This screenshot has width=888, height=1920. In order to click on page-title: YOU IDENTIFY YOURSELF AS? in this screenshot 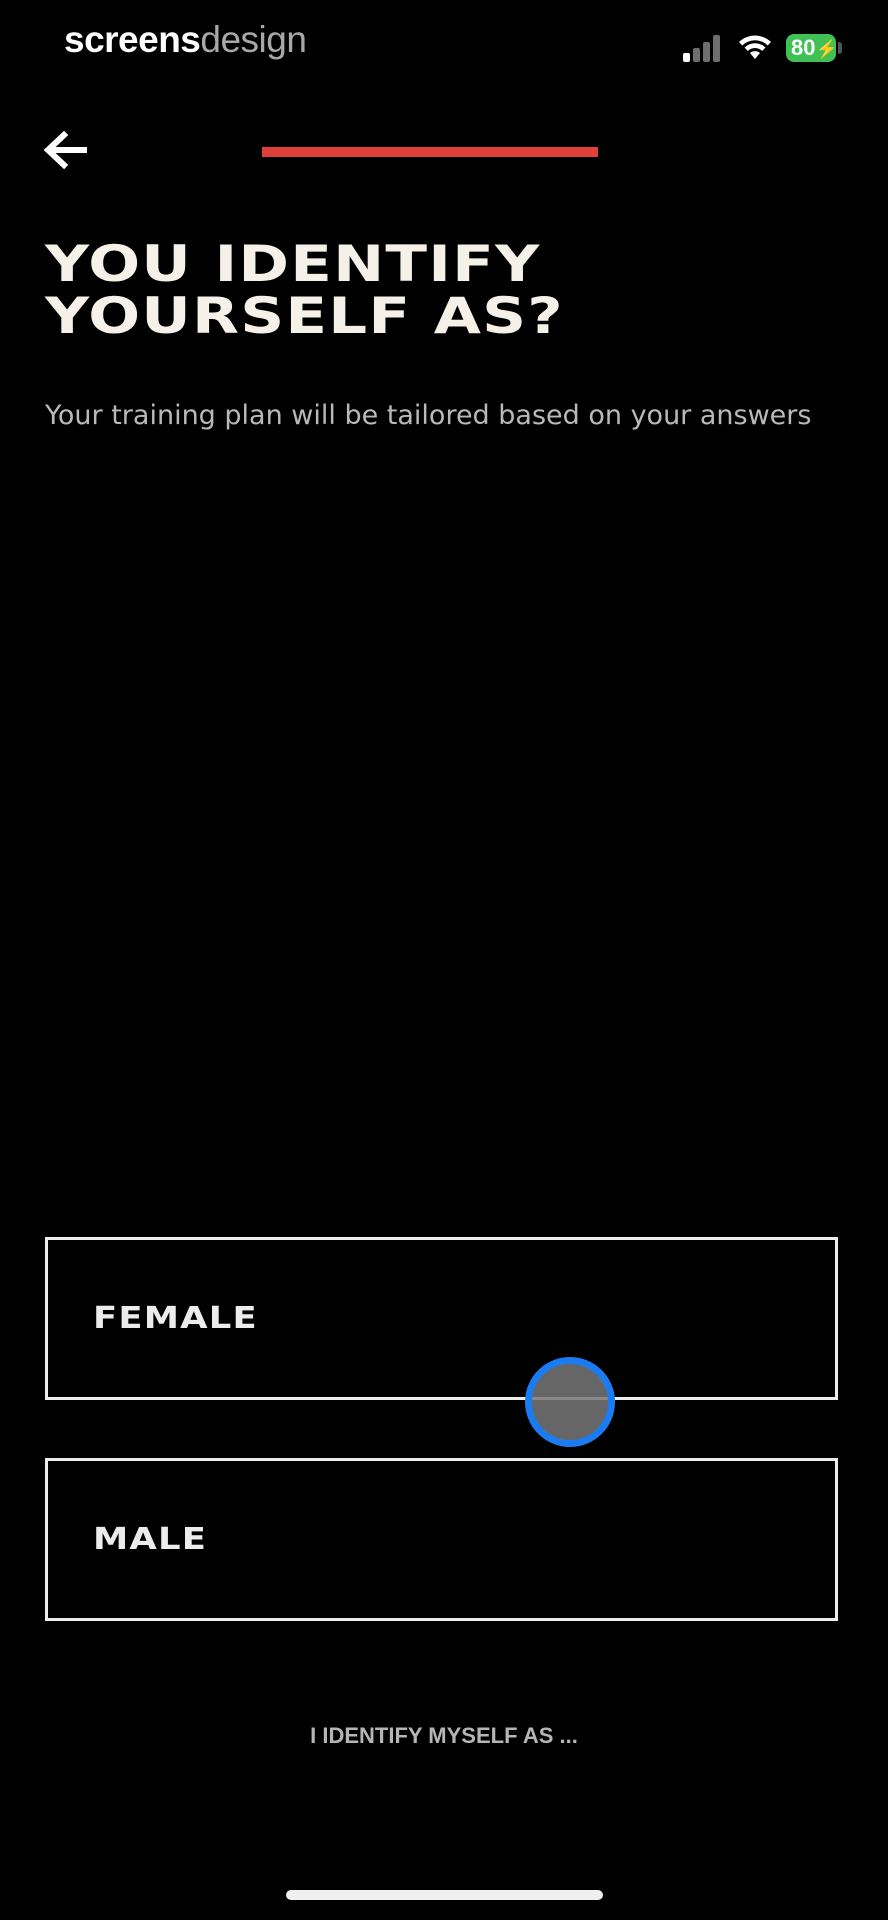, I will do `click(466, 290)`.